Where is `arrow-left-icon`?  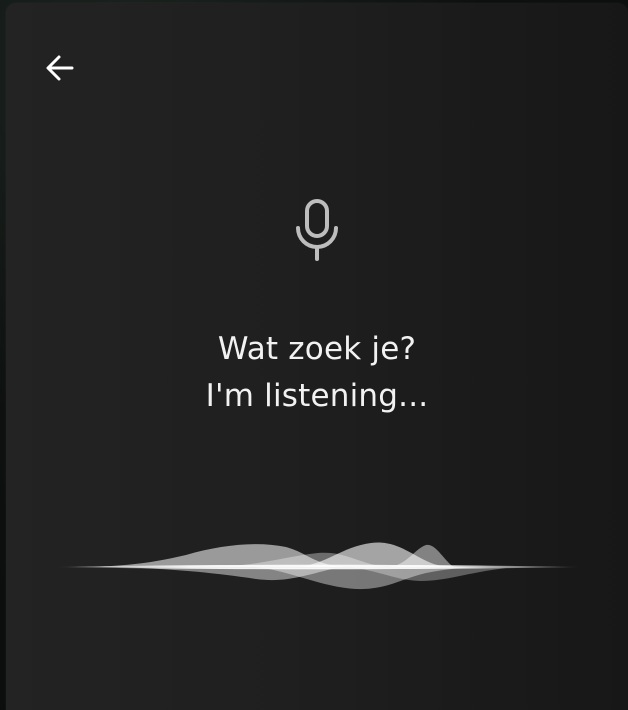
arrow-left-icon is located at coordinates (60, 68).